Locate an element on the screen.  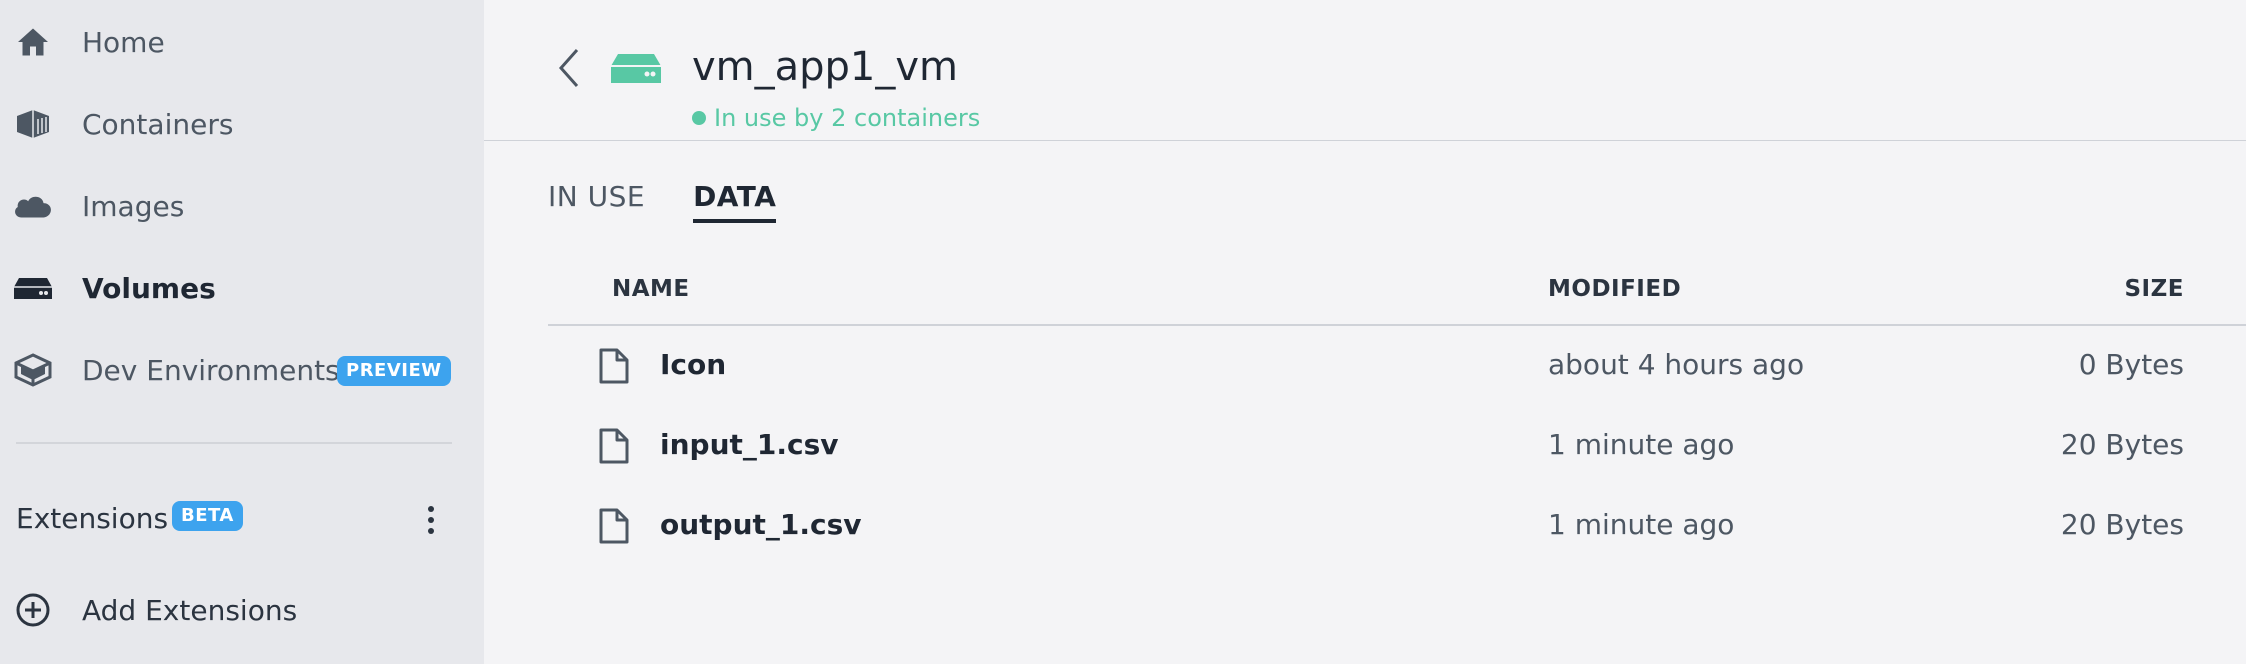
status-dot-icon is located at coordinates (699, 118).